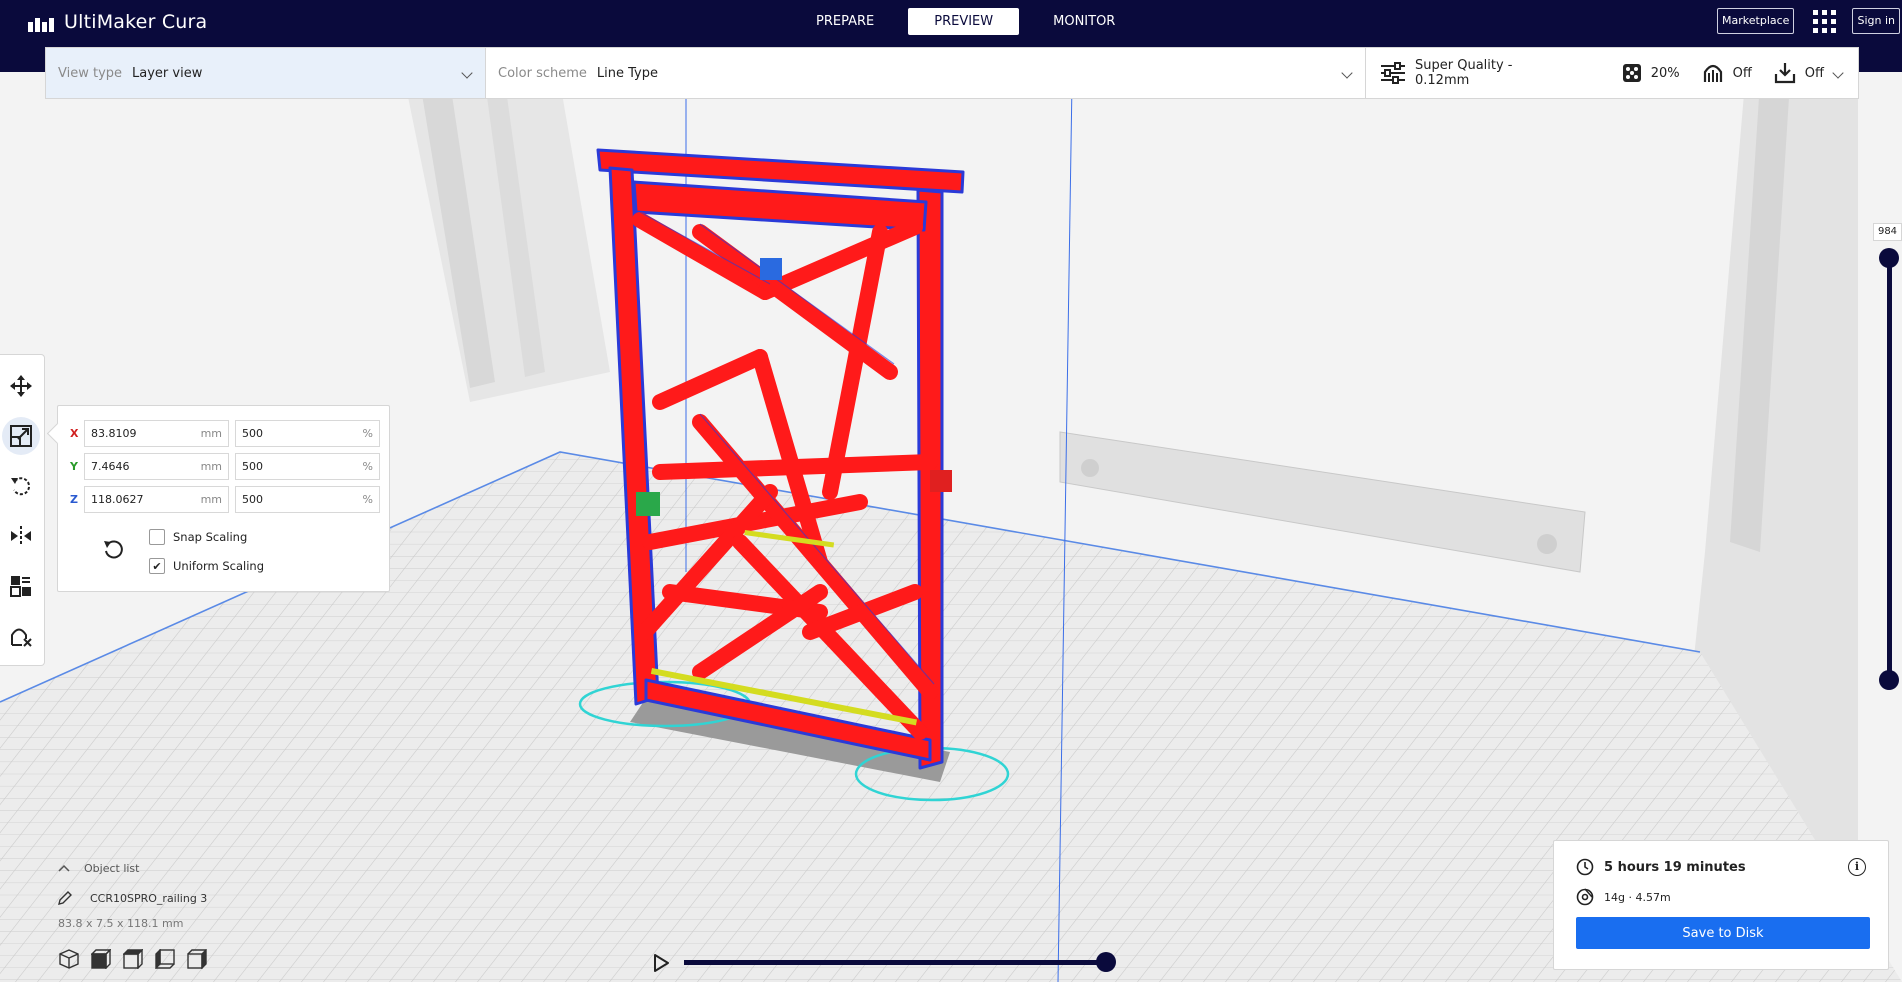 Image resolution: width=1902 pixels, height=982 pixels. Describe the element at coordinates (1637, 897) in the screenshot. I see `material-usage: 14g · 4.57m` at that location.